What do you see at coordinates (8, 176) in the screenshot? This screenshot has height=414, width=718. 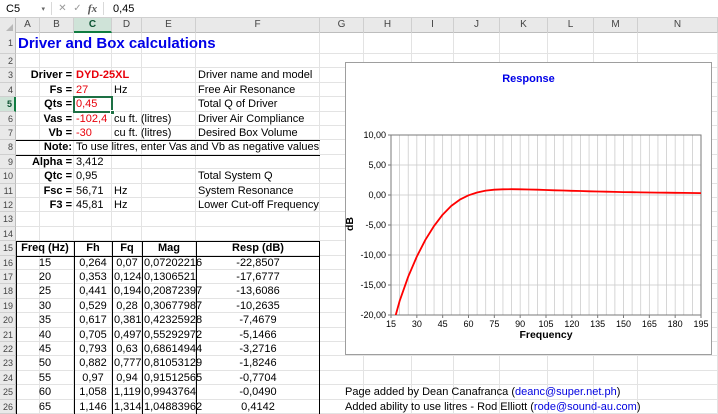 I see `row-header-10: 10` at bounding box center [8, 176].